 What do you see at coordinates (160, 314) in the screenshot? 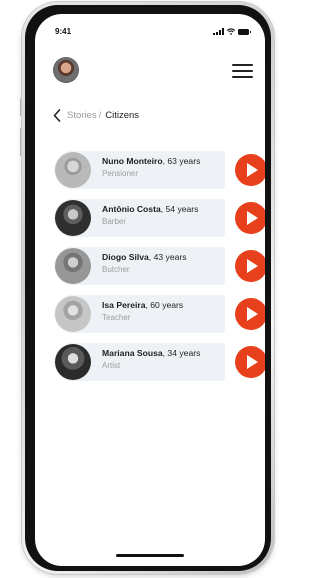
I see `list-item: Isa Pereira, 60 years Teacher` at bounding box center [160, 314].